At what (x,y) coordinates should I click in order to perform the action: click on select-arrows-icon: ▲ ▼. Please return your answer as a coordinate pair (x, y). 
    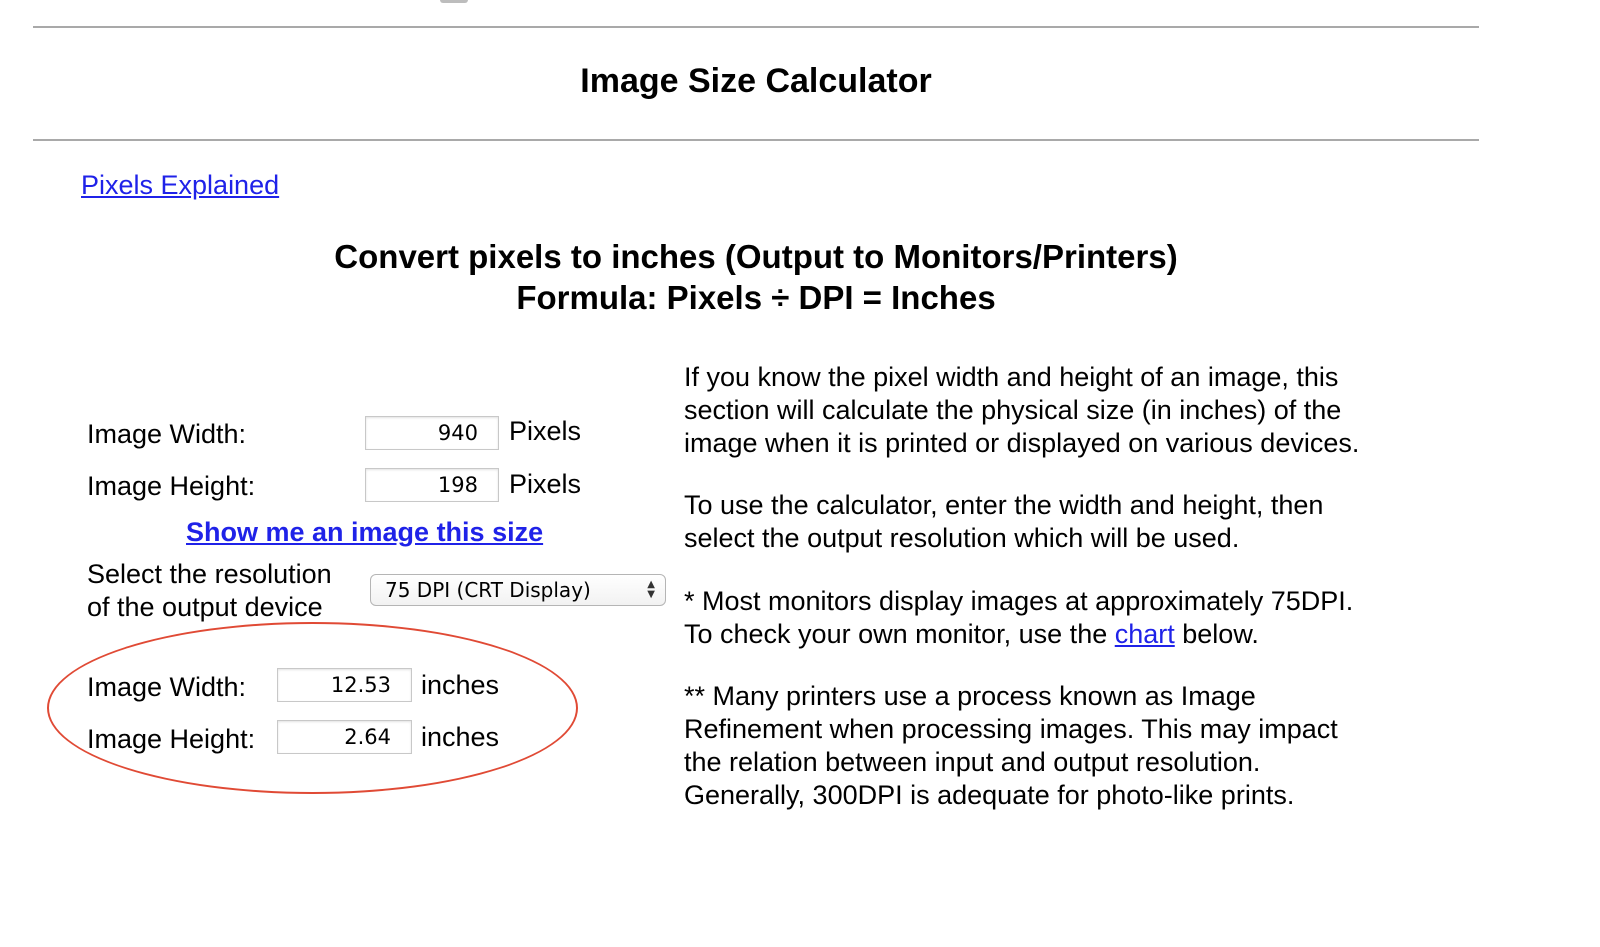
    Looking at the image, I should click on (651, 589).